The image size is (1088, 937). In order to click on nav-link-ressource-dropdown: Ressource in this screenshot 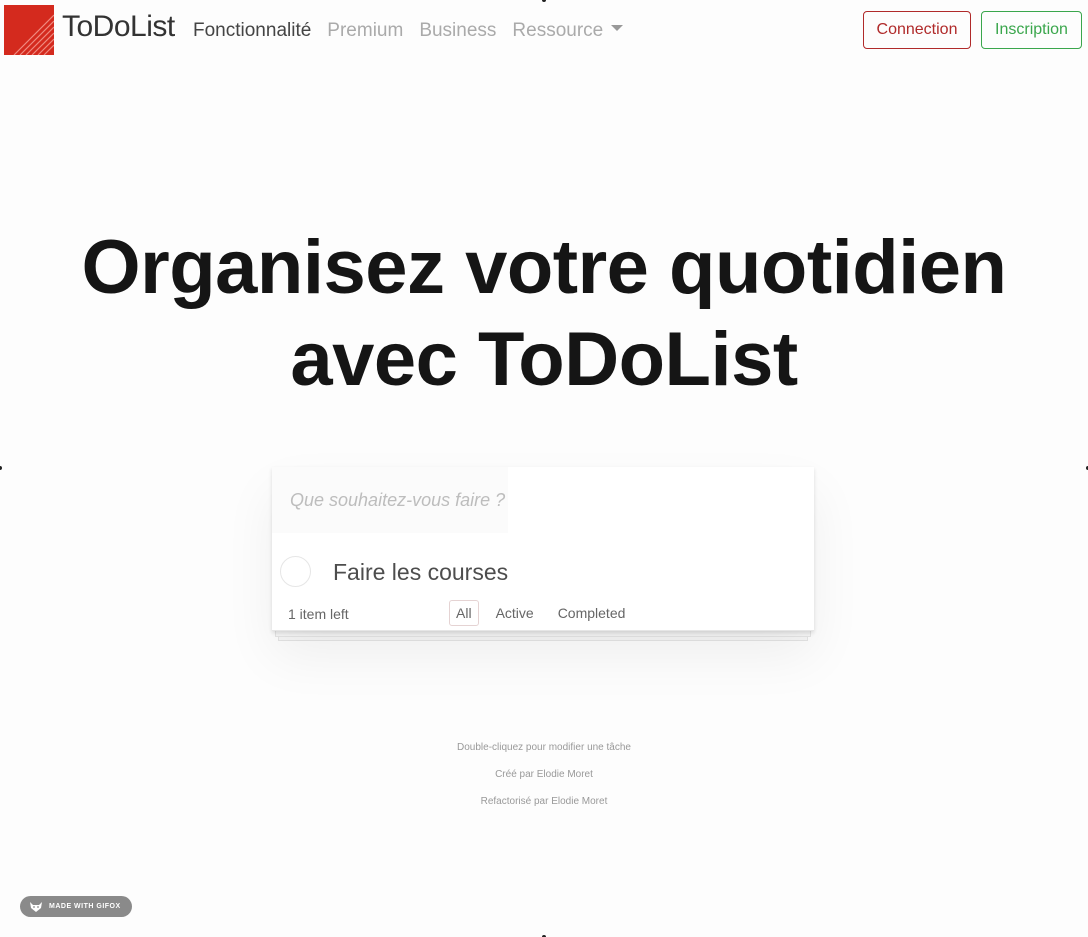, I will do `click(568, 31)`.